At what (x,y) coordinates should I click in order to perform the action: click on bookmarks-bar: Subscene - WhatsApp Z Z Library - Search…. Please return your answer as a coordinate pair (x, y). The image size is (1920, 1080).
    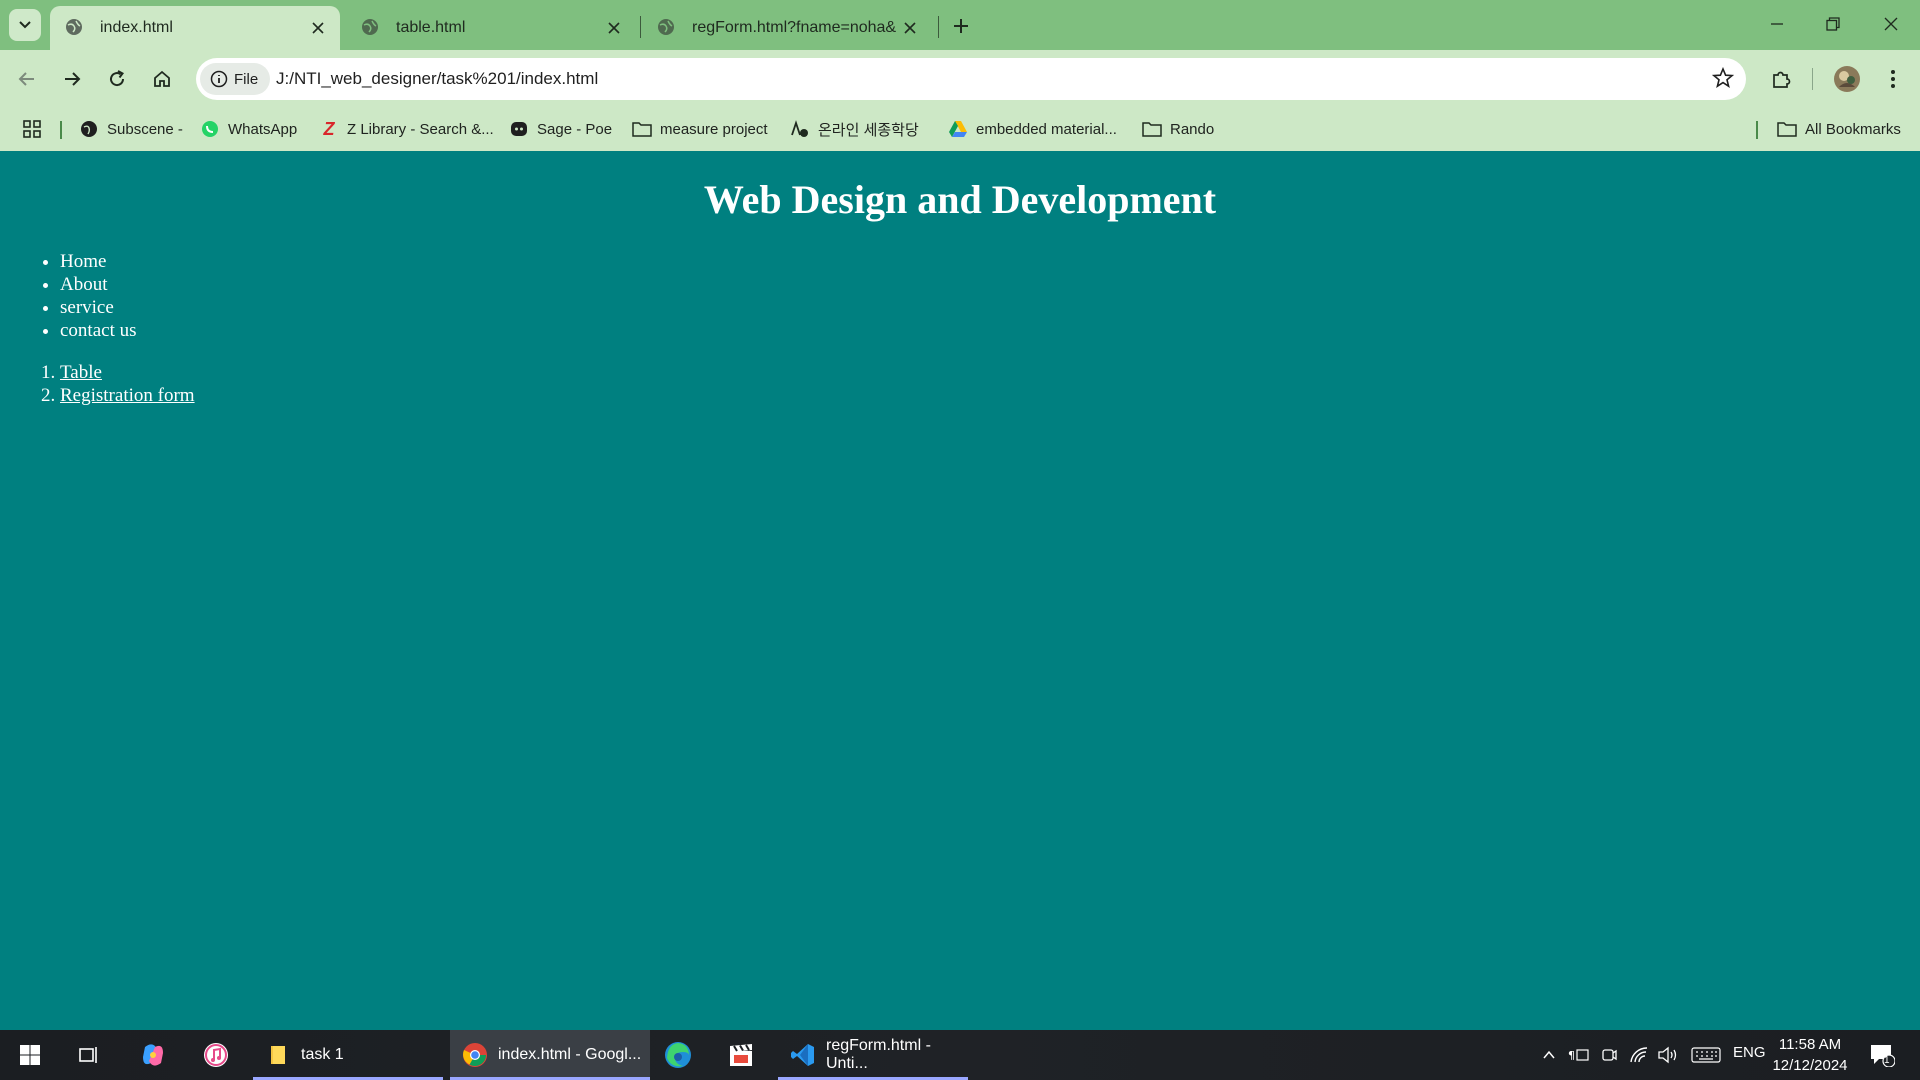
    Looking at the image, I should click on (960, 129).